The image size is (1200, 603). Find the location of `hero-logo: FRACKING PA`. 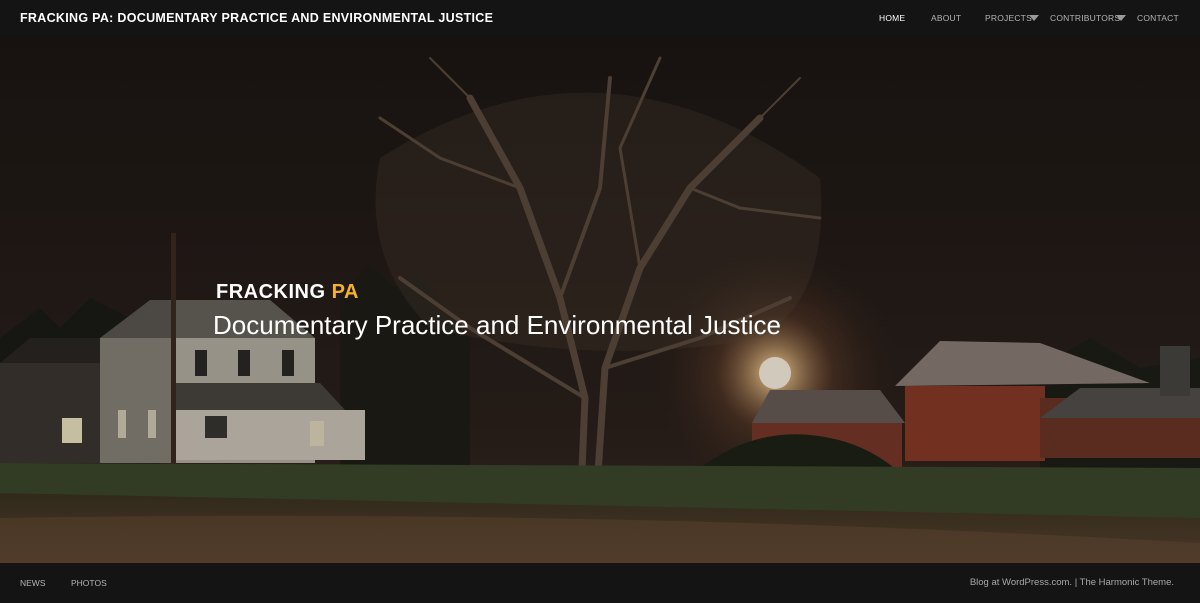

hero-logo: FRACKING PA is located at coordinates (287, 292).